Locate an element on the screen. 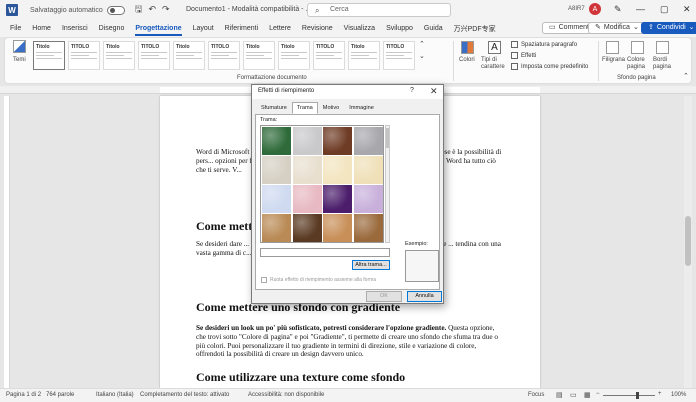 The width and height of the screenshot is (696, 402). zoom-in-icon: + is located at coordinates (660, 394).